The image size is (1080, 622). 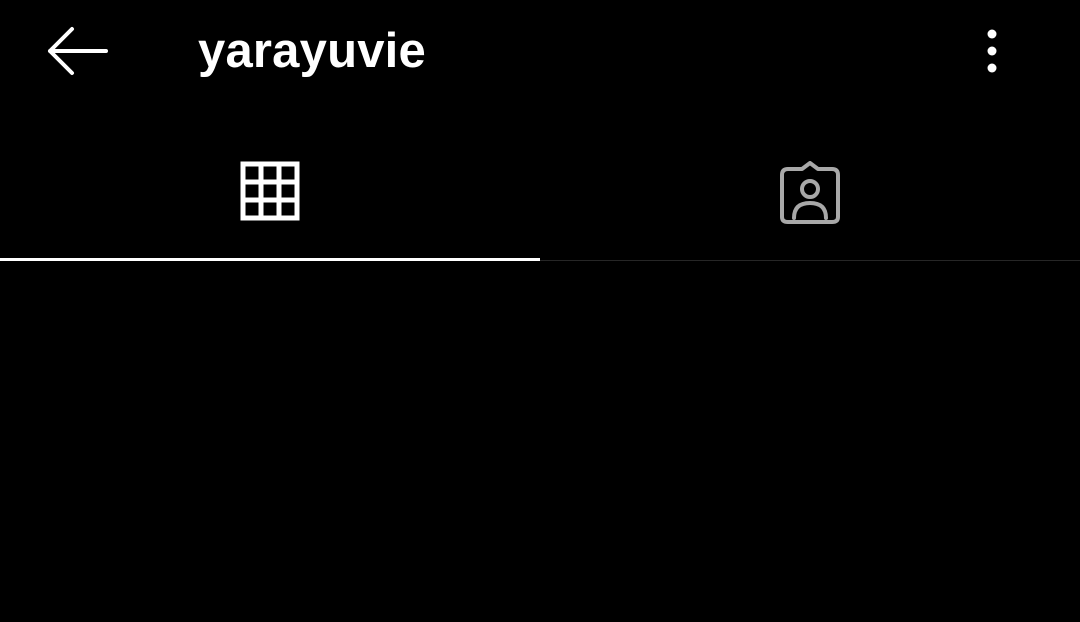 I want to click on tagged-person-icon, so click(x=810, y=192).